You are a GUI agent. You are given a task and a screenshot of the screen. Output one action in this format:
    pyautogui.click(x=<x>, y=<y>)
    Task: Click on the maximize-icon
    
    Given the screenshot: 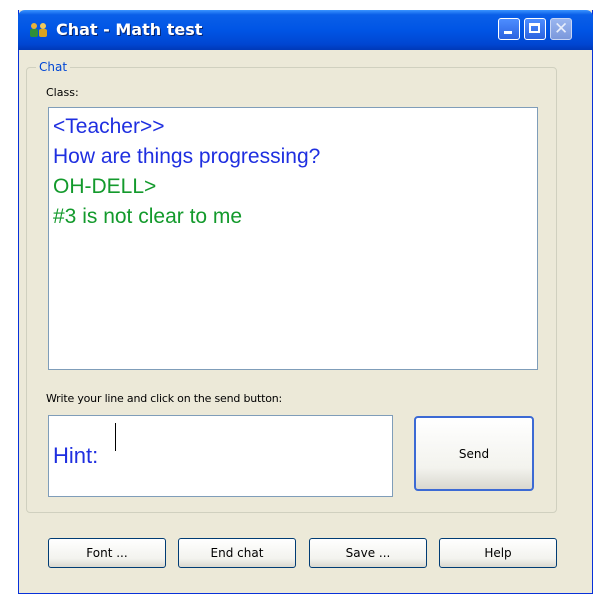 What is the action you would take?
    pyautogui.click(x=534, y=28)
    